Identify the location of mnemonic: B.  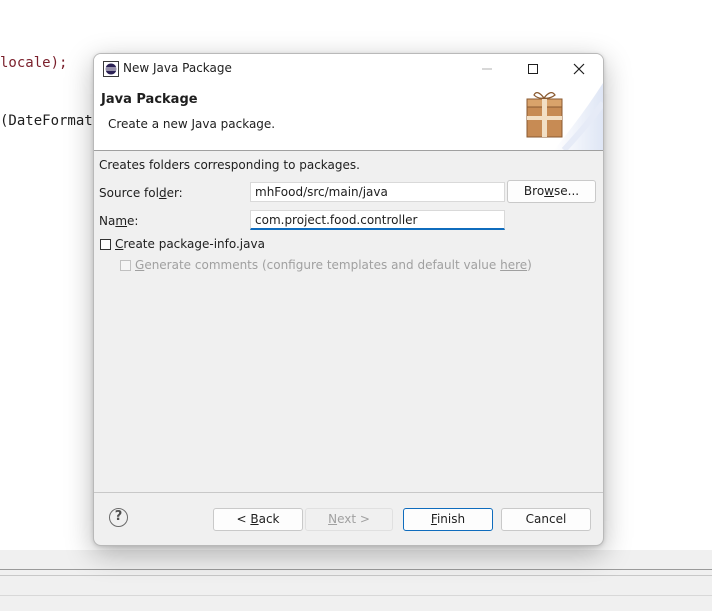
(254, 519).